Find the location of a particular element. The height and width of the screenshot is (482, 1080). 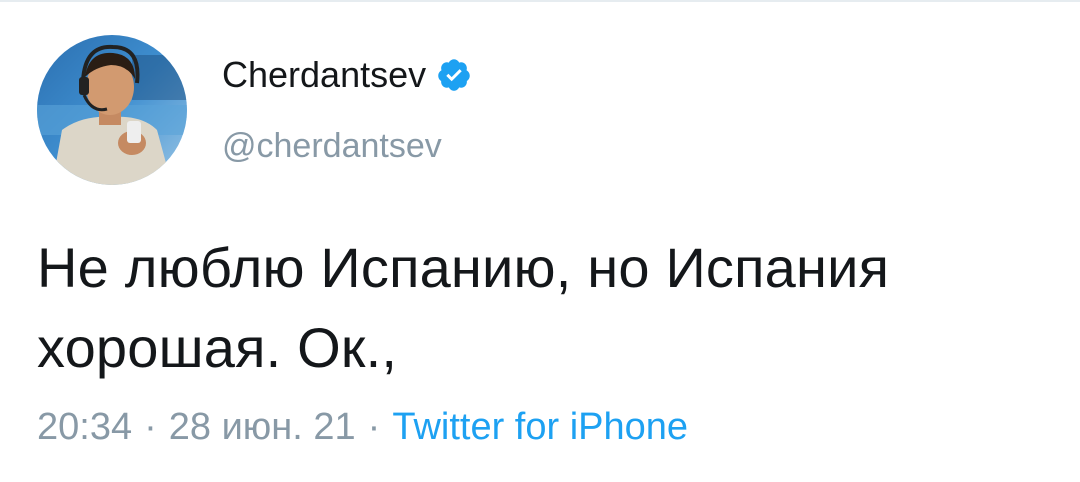

top-divider is located at coordinates (540, 1).